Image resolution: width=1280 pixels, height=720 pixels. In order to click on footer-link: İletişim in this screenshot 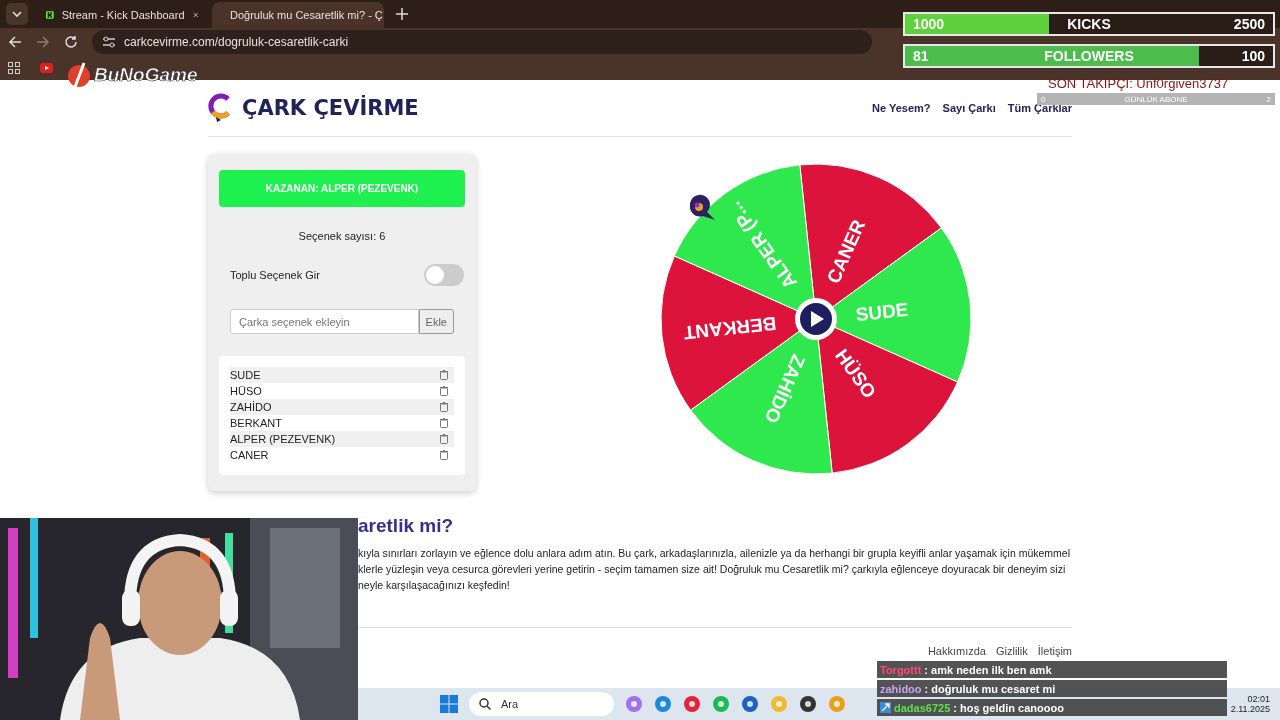, I will do `click(1054, 651)`.